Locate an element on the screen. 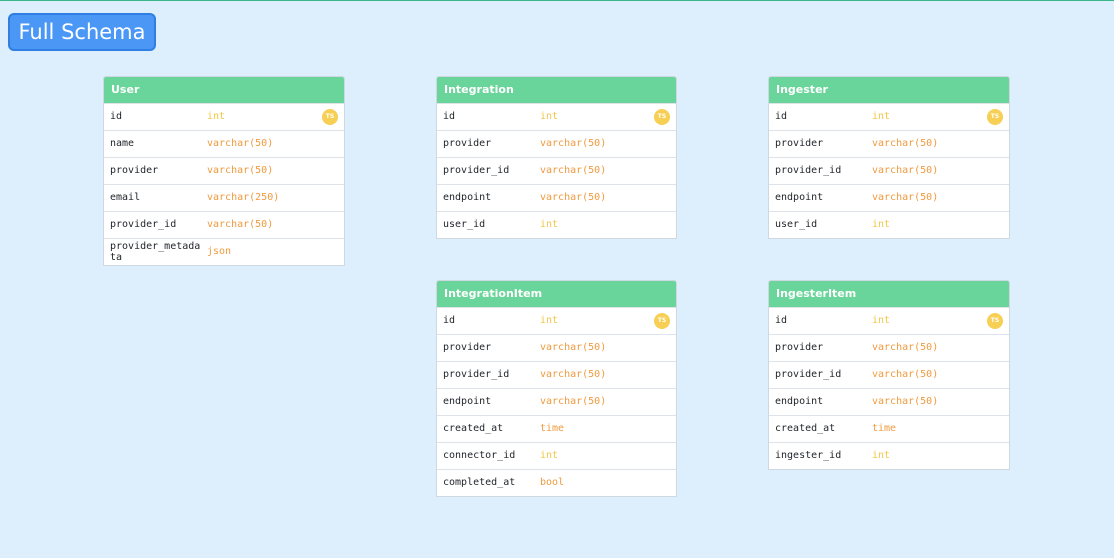 Image resolution: width=1114 pixels, height=558 pixels. column-name: email is located at coordinates (125, 197).